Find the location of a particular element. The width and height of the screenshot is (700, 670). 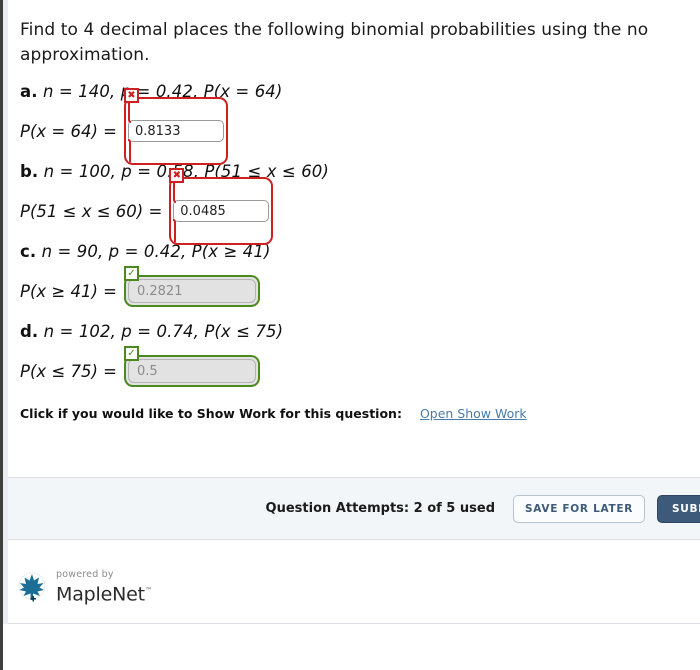

maplenet-product-text: MapleNet is located at coordinates (100, 594).